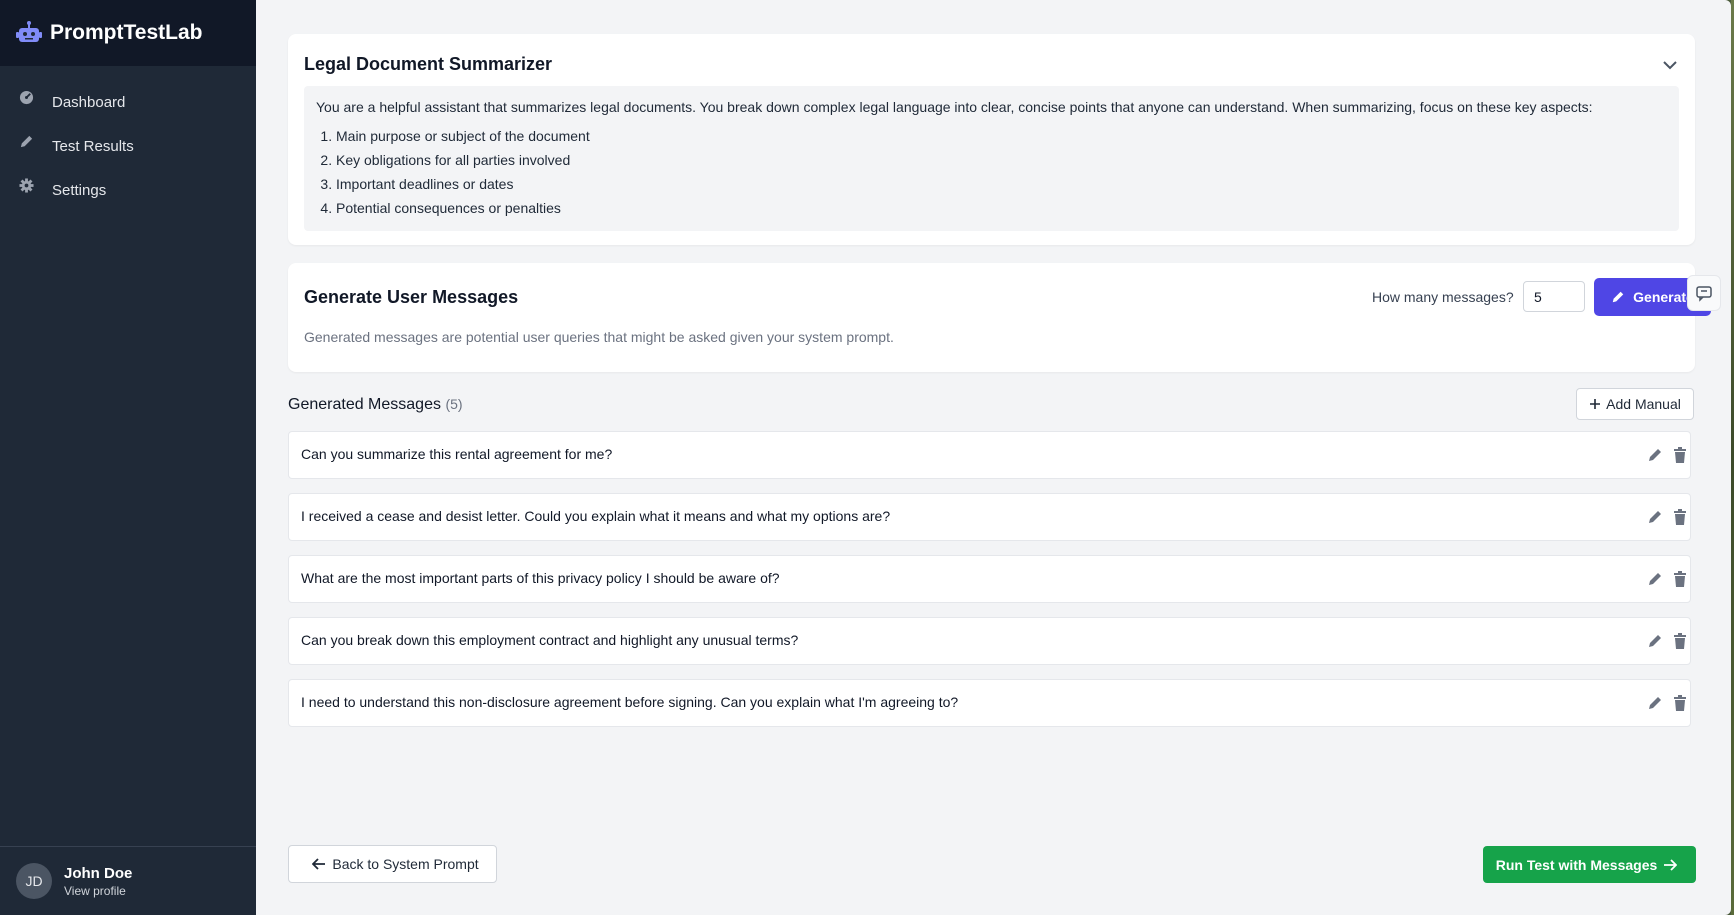  I want to click on arrow-right-icon, so click(1671, 864).